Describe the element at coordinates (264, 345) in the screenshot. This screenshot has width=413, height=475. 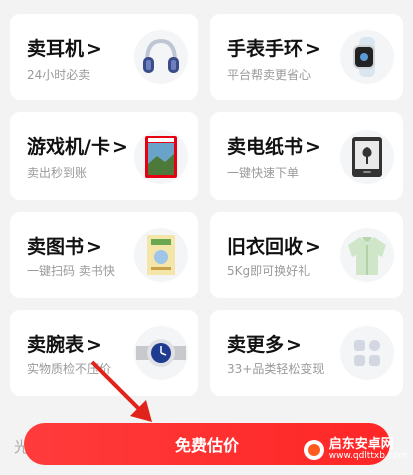
I see `category-title: 卖更多 >` at that location.